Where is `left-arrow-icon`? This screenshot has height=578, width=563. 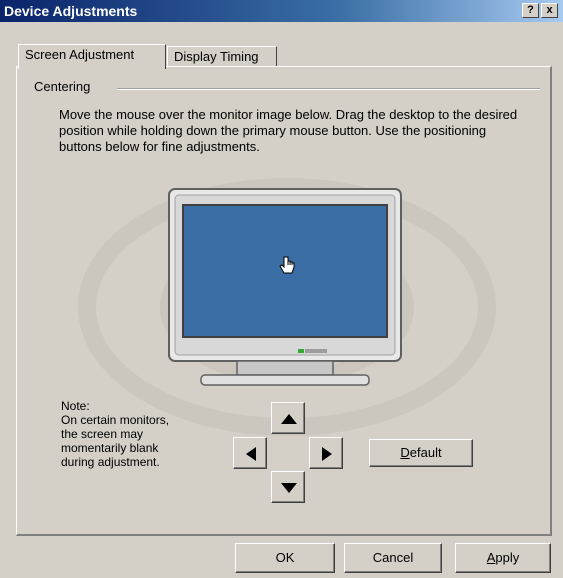
left-arrow-icon is located at coordinates (251, 454).